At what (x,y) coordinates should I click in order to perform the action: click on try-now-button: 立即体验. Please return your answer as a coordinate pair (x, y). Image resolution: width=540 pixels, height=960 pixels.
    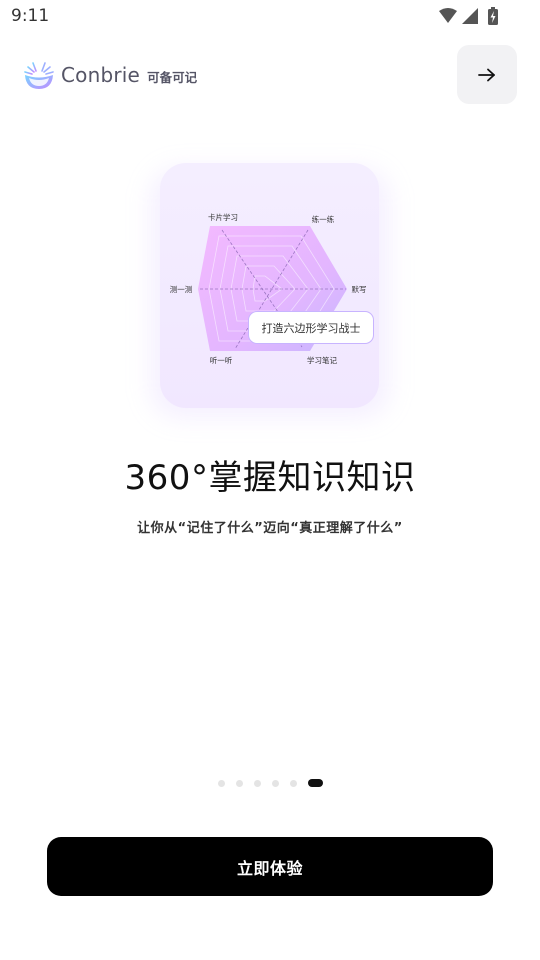
    Looking at the image, I should click on (270, 866).